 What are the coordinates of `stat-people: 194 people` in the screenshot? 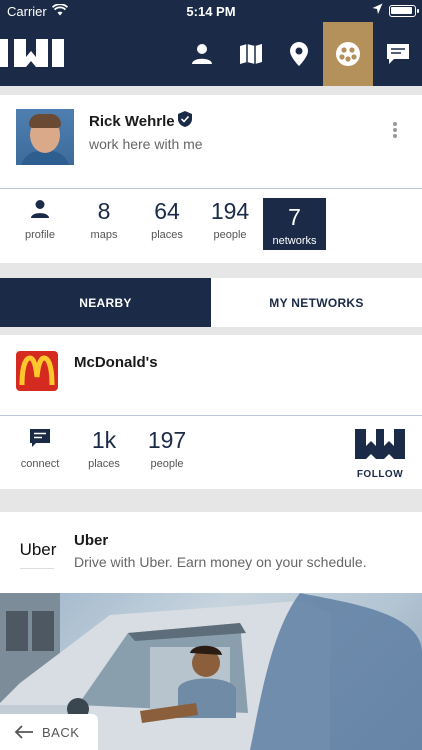 It's located at (230, 224).